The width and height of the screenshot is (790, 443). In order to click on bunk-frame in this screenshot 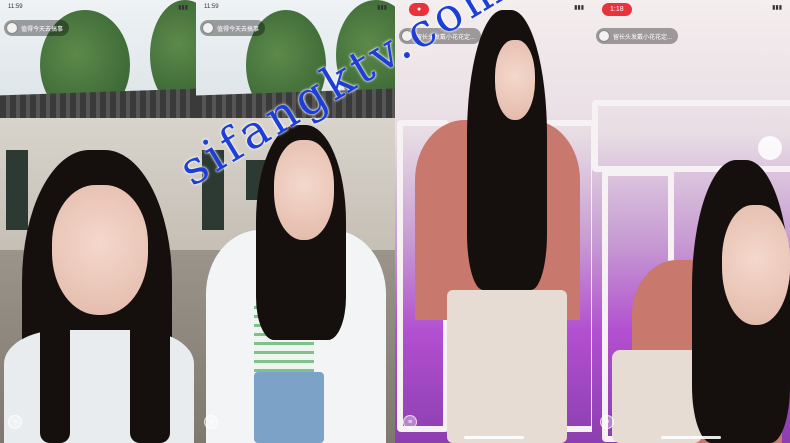, I will do `click(691, 136)`.